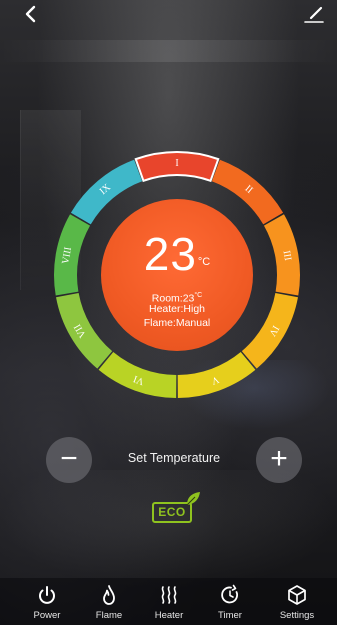 The width and height of the screenshot is (337, 625). I want to click on nav-flame-label: Flame, so click(109, 615).